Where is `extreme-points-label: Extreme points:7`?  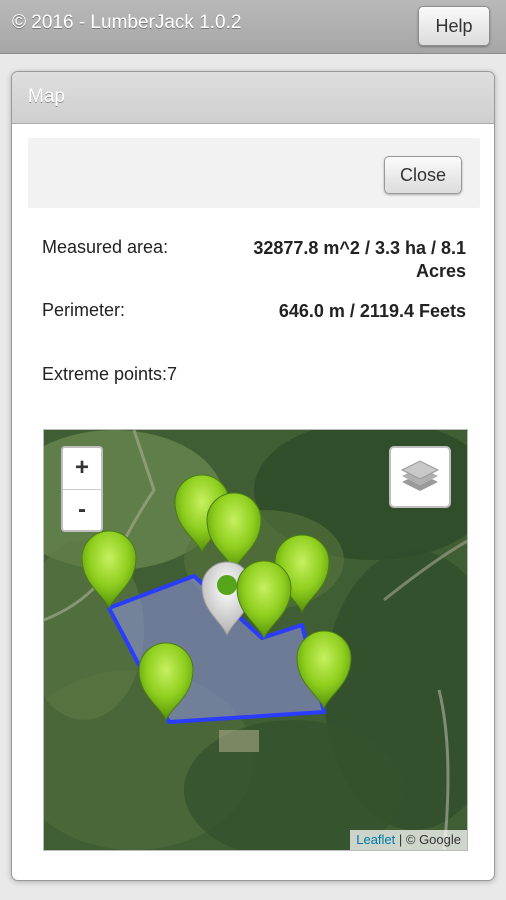
extreme-points-label: Extreme points:7 is located at coordinates (110, 374).